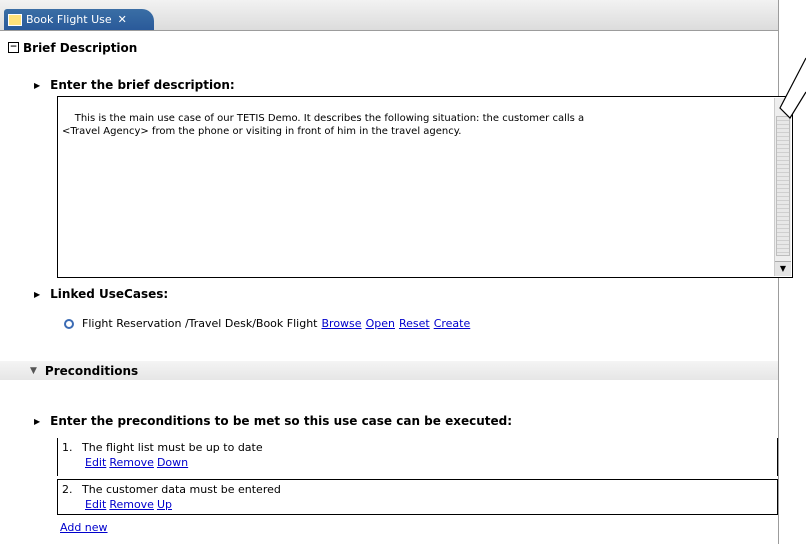 This screenshot has width=806, height=544. I want to click on close-icon: ✕, so click(122, 19).